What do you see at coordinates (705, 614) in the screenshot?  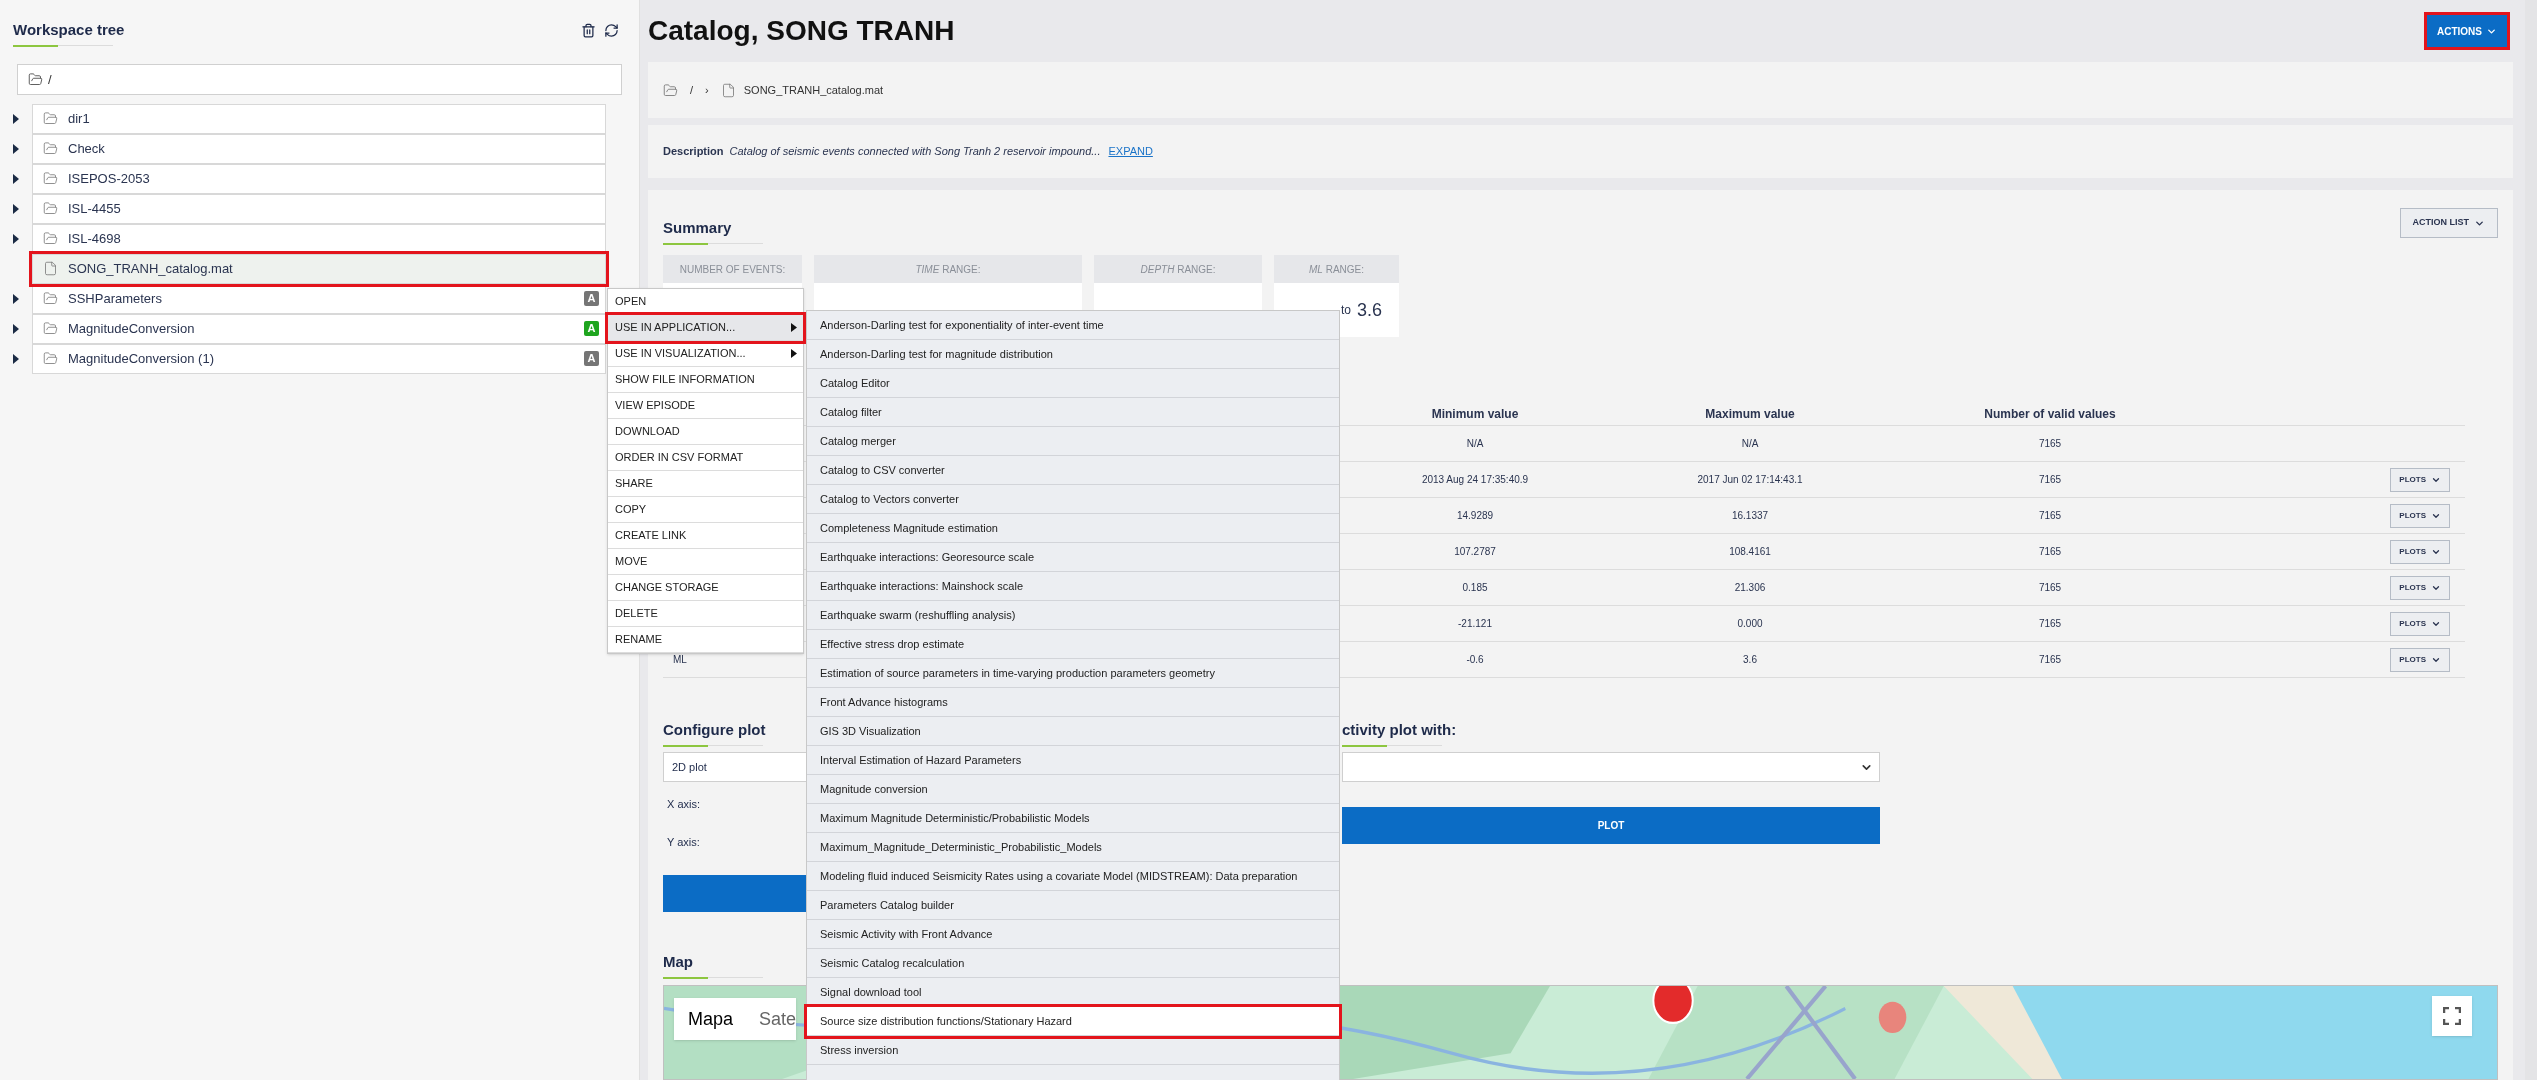 I see `menu-item: DELETE` at bounding box center [705, 614].